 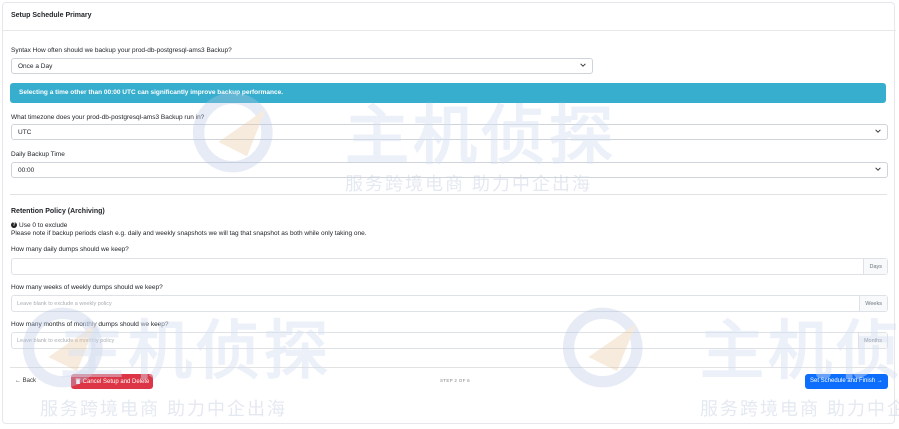 I want to click on daily-unit: Days, so click(x=875, y=266).